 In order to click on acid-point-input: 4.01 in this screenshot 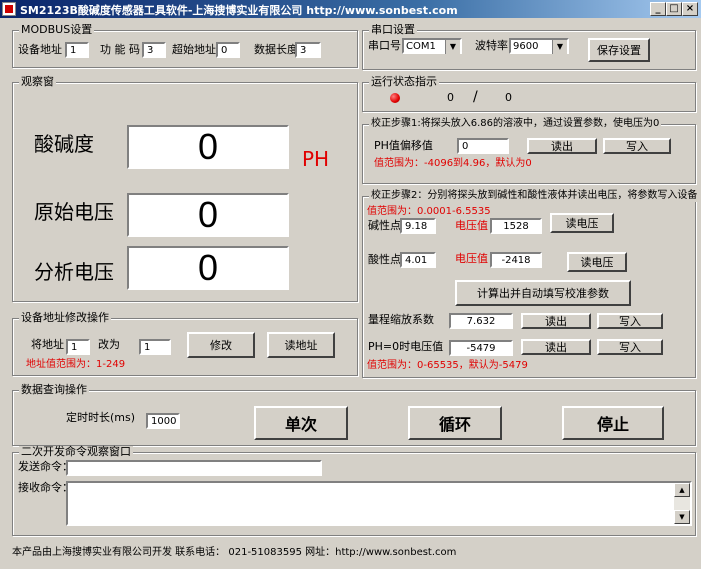, I will do `click(418, 260)`.